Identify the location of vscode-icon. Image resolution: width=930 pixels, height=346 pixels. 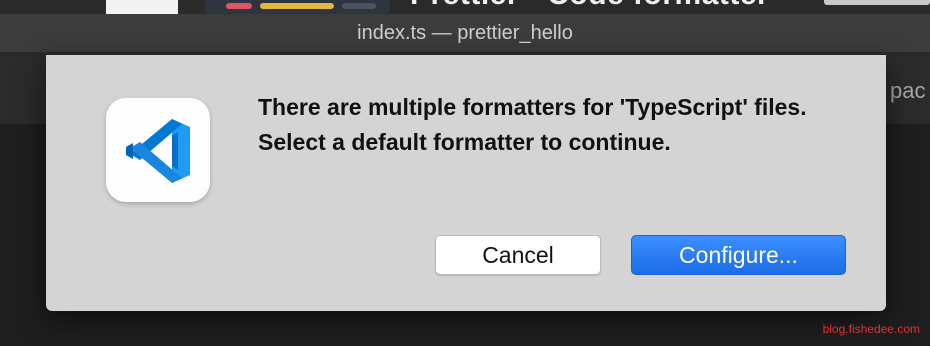
(158, 150).